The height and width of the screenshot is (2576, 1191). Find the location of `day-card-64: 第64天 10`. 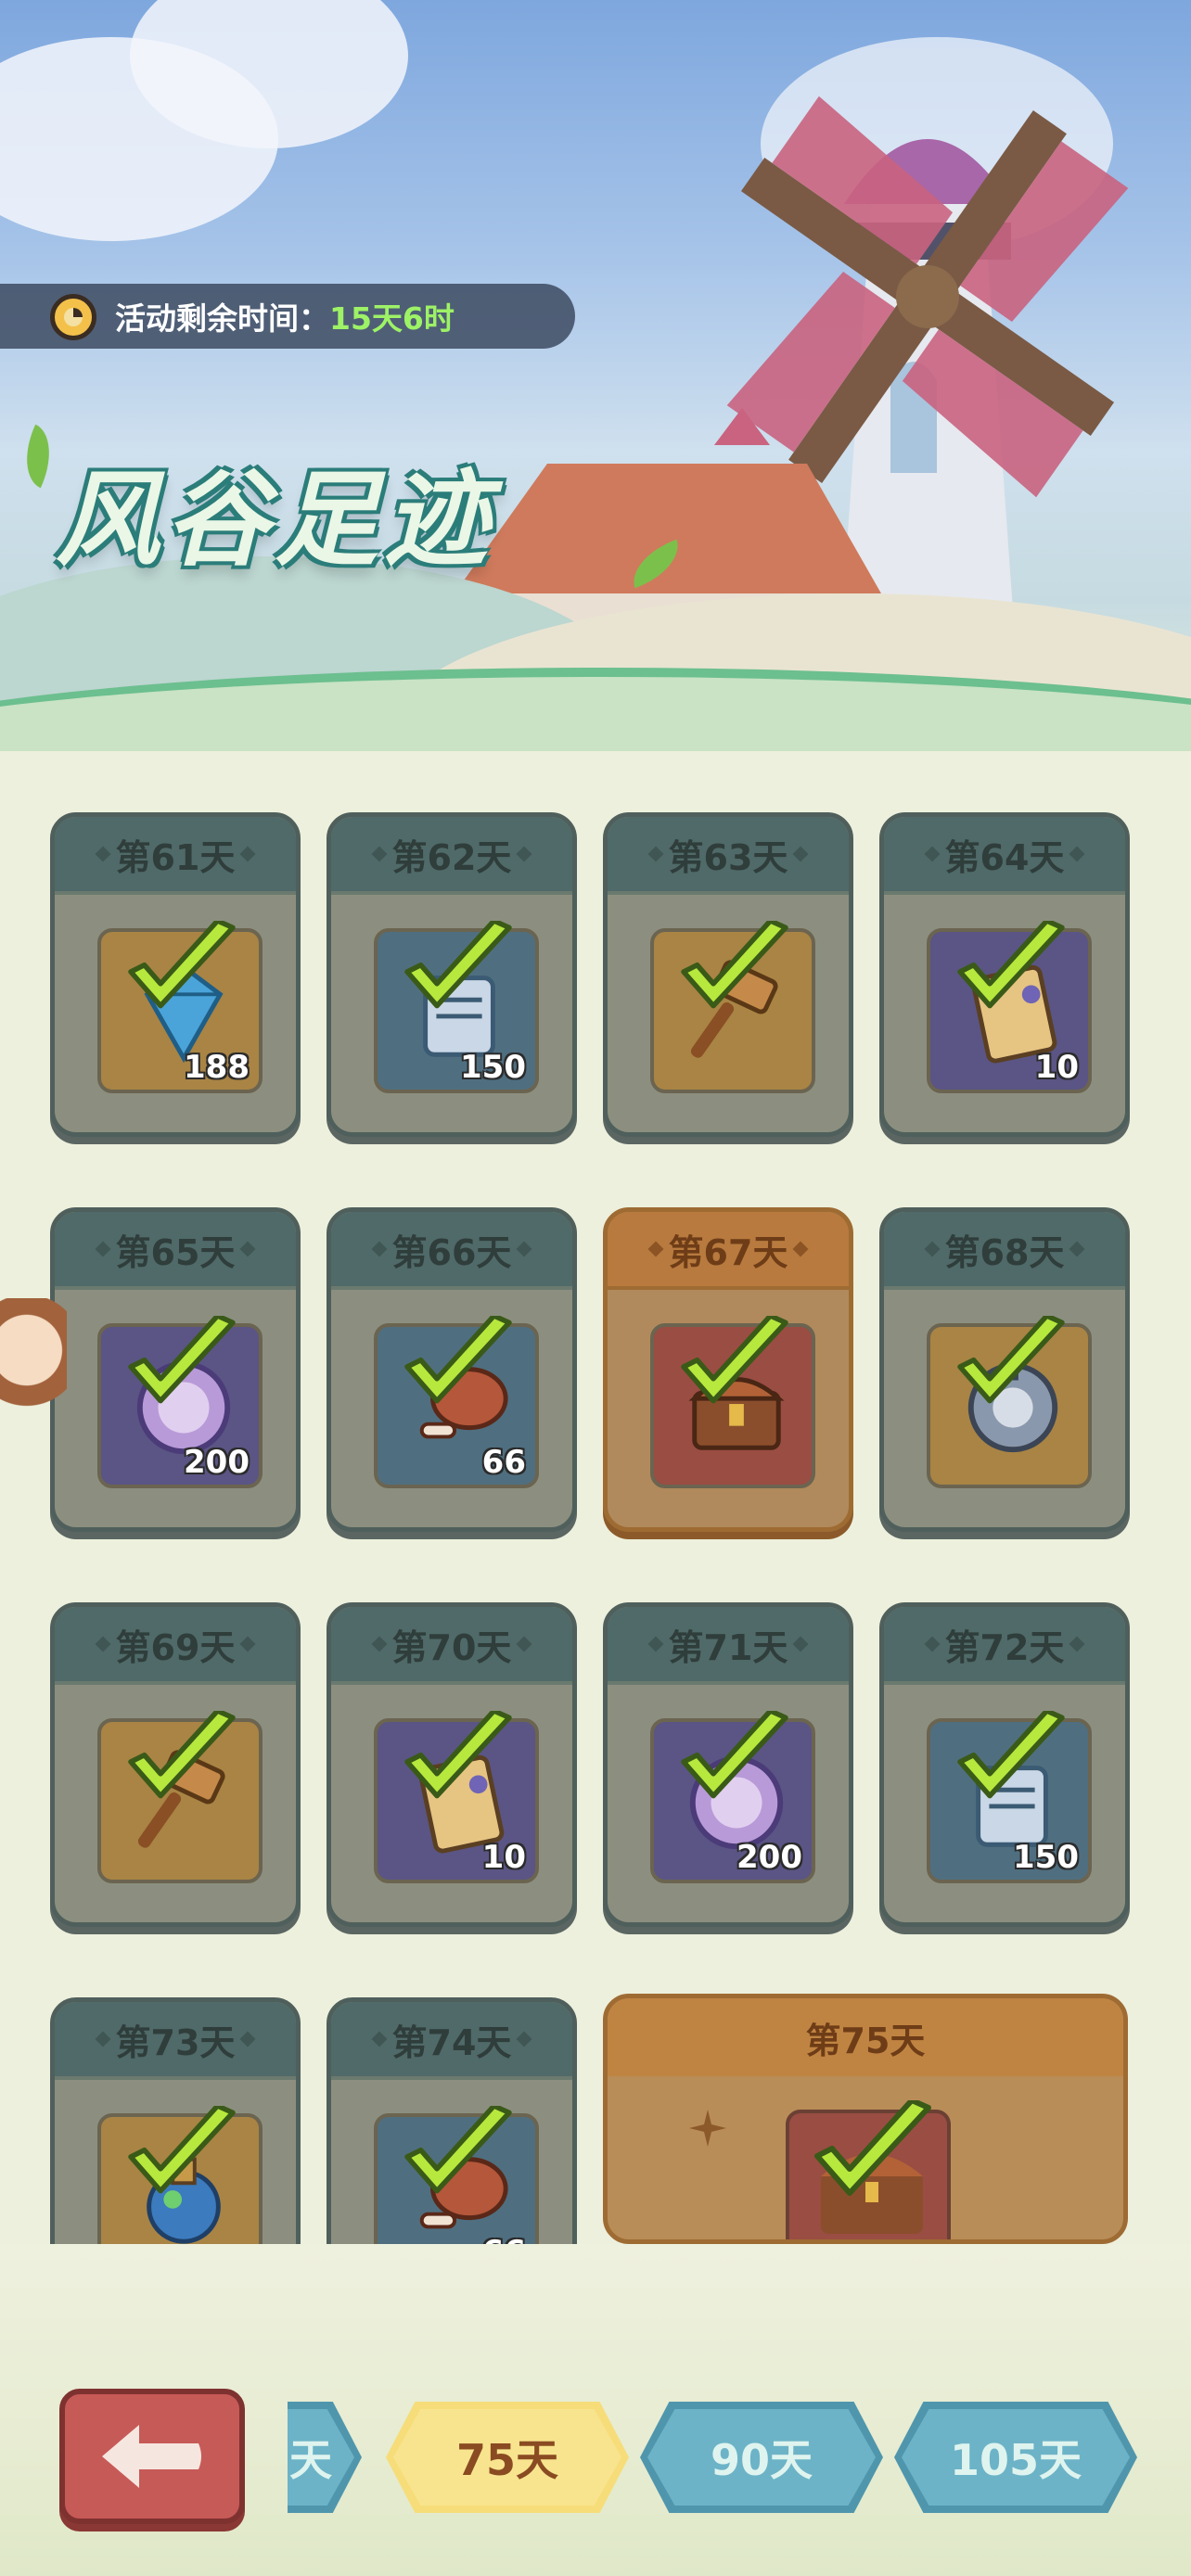

day-card-64: 第64天 10 is located at coordinates (1004, 975).